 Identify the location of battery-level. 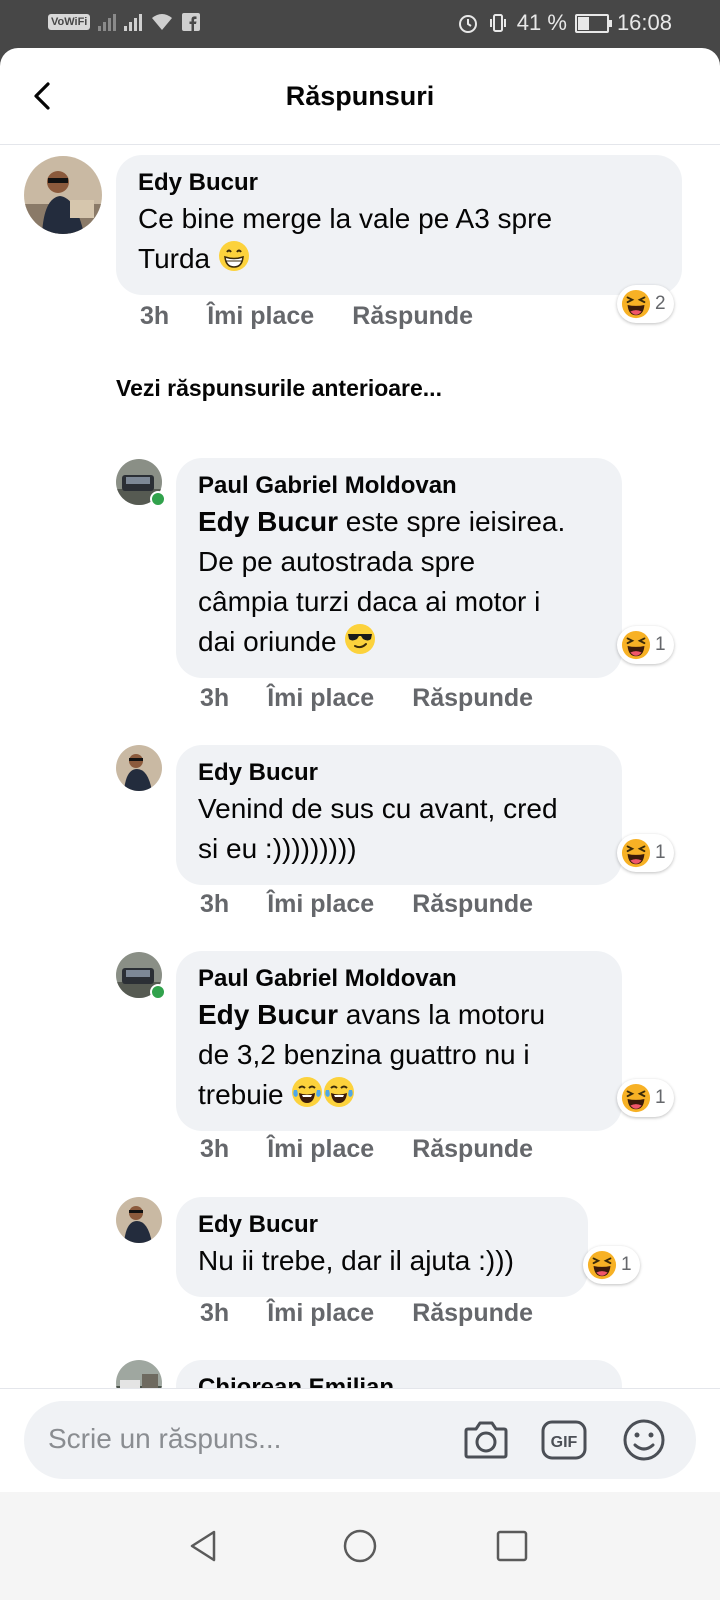
(583, 23).